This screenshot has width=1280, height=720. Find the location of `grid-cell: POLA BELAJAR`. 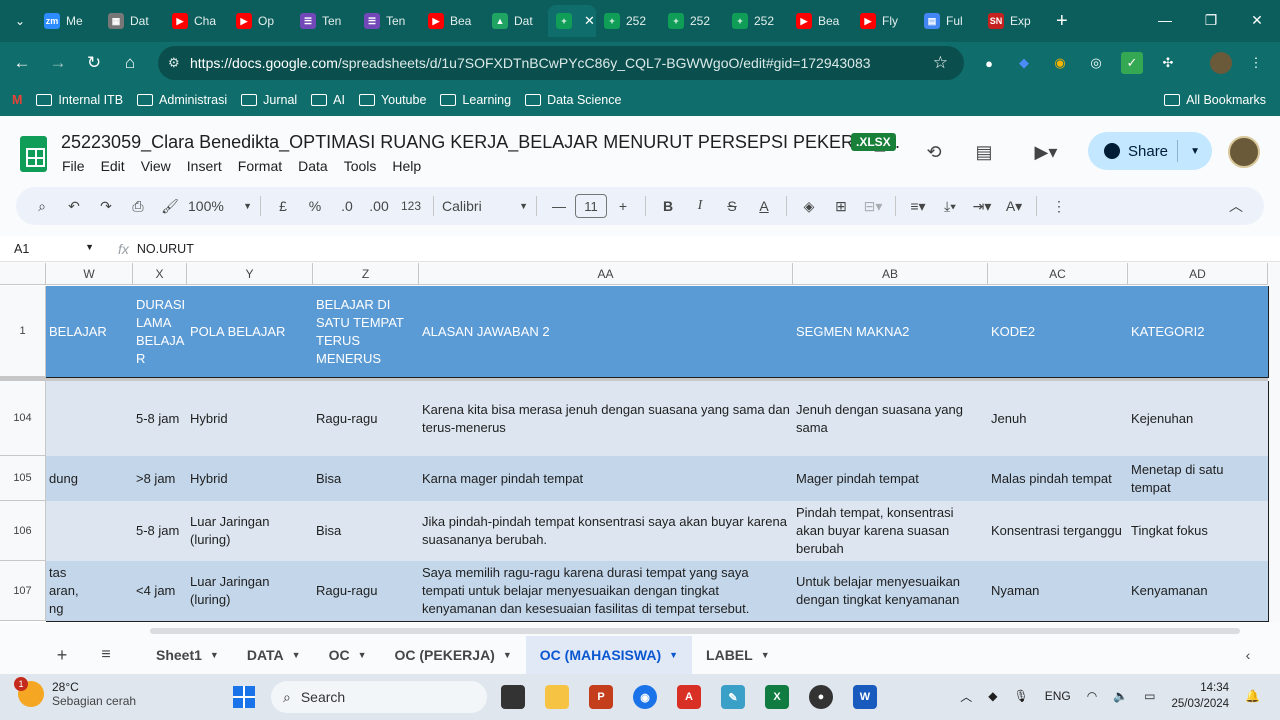

grid-cell: POLA BELAJAR is located at coordinates (250, 332).